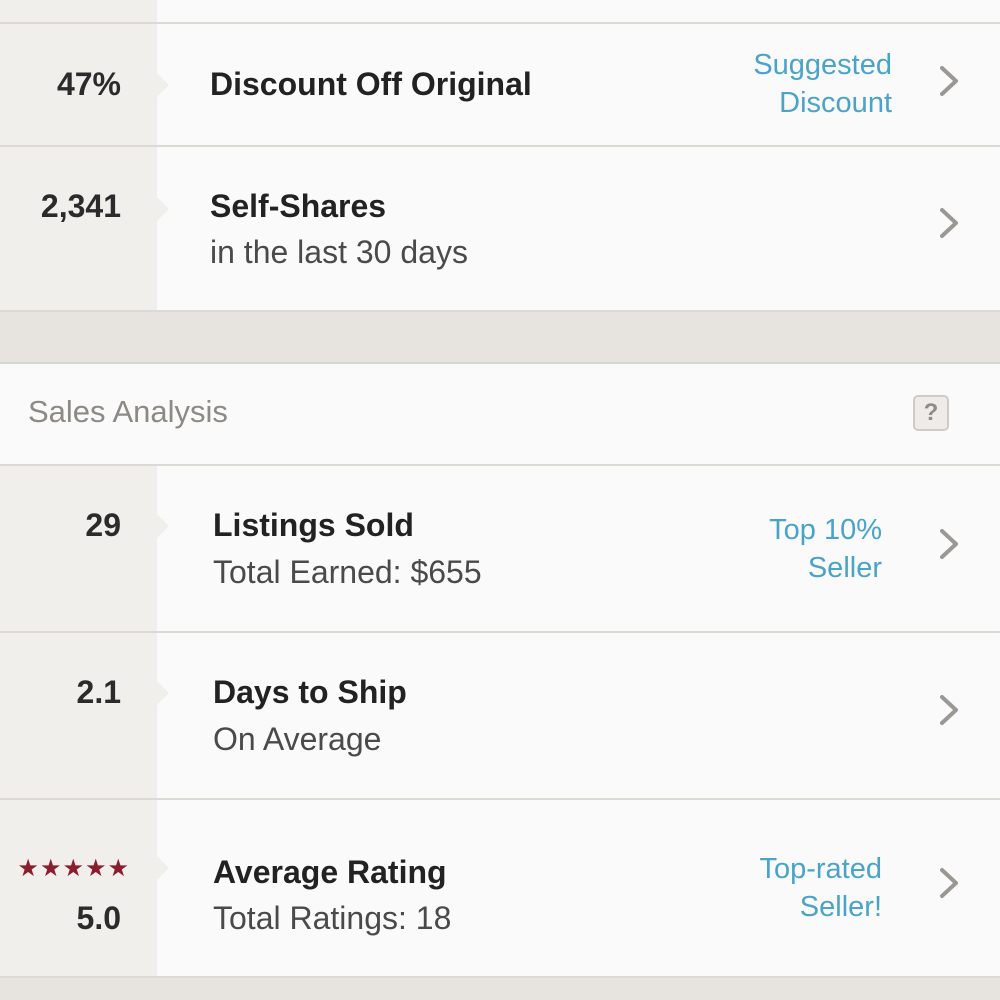 The width and height of the screenshot is (1000, 1000). I want to click on badge-line-2: Seller!, so click(840, 907).